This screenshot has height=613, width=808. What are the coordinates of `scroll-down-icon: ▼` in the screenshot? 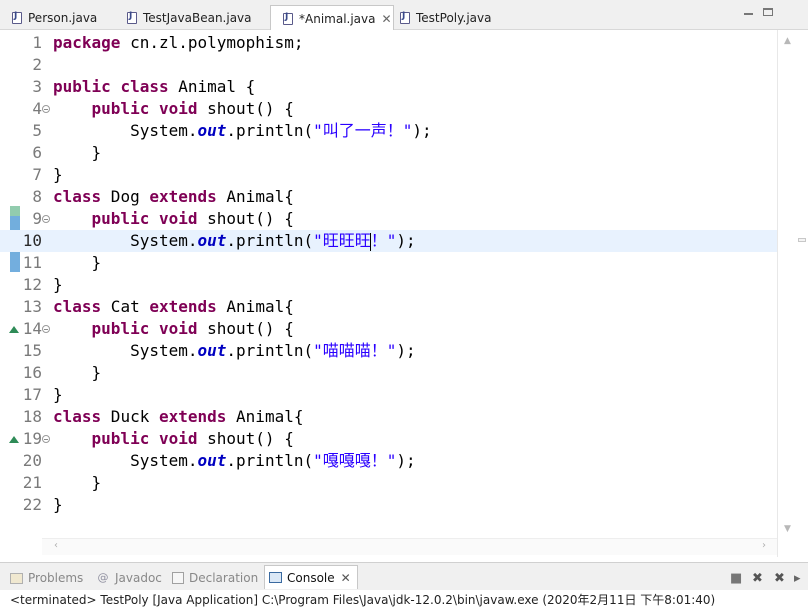 It's located at (787, 529).